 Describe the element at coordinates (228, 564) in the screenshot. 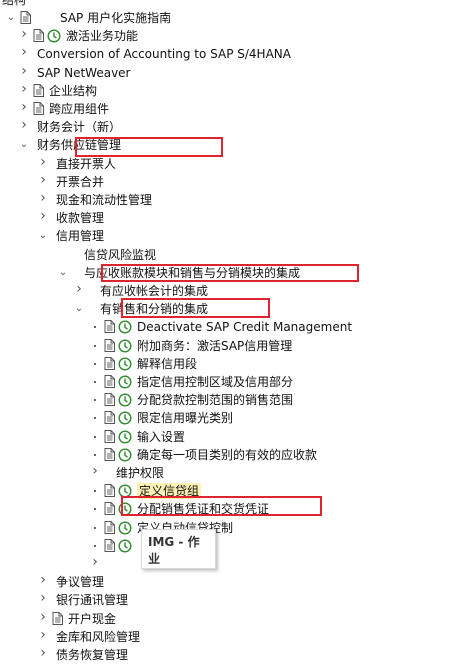

I see `tree-node: ›` at that location.